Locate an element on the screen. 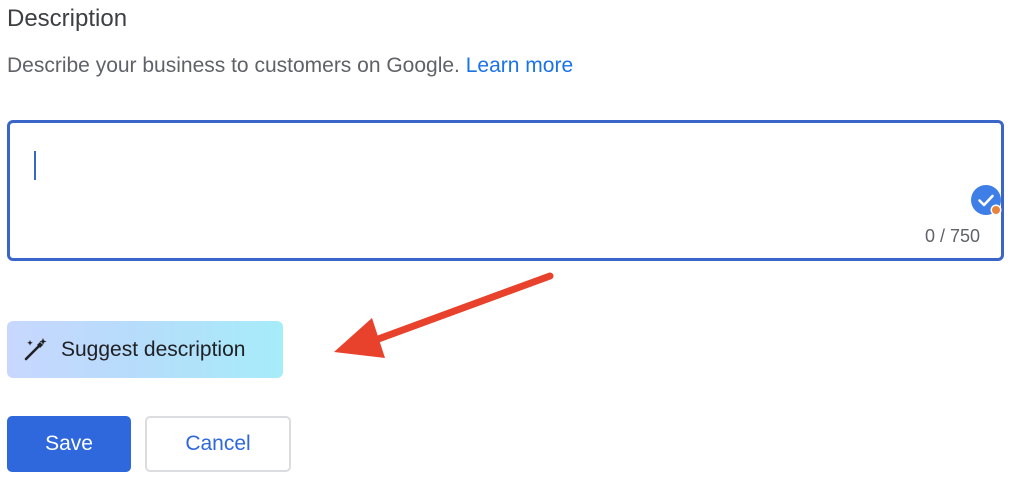  section-title: Description is located at coordinates (67, 18).